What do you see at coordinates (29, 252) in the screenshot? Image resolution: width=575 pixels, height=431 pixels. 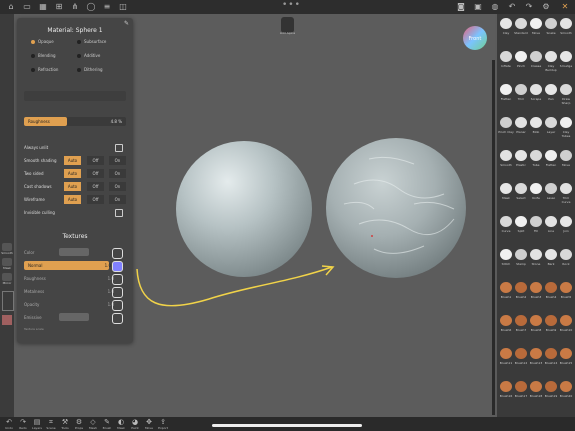 I see `texture-color-row: Color` at bounding box center [29, 252].